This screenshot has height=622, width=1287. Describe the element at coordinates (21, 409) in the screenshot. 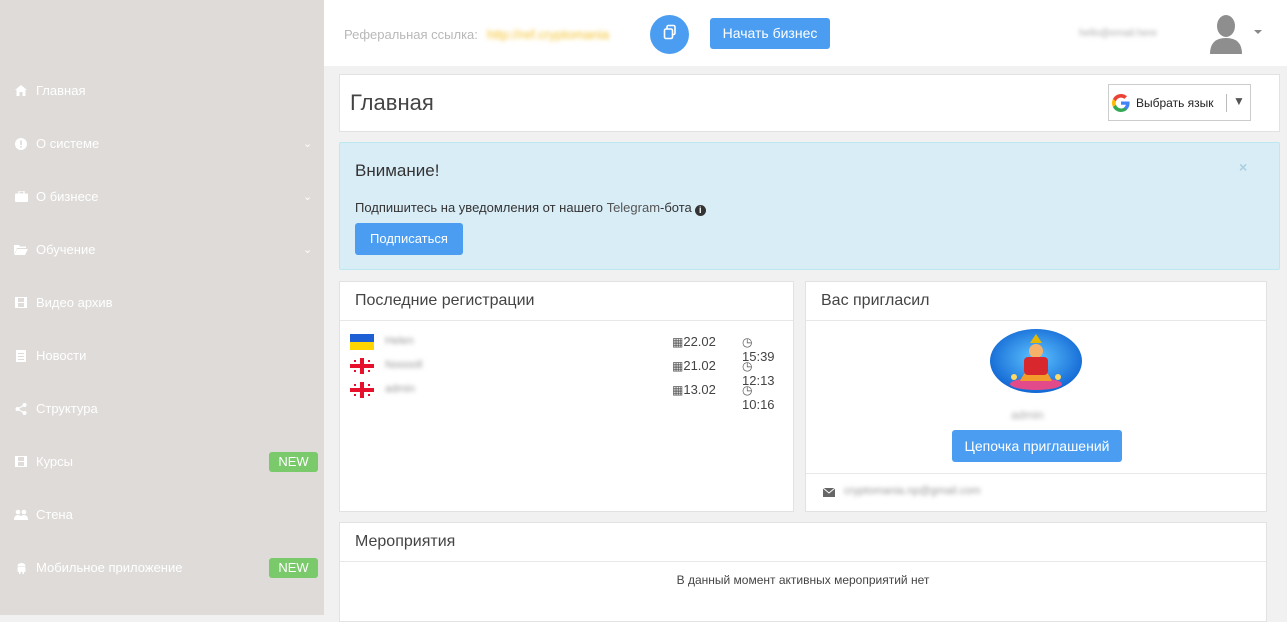

I see `share-icon` at that location.